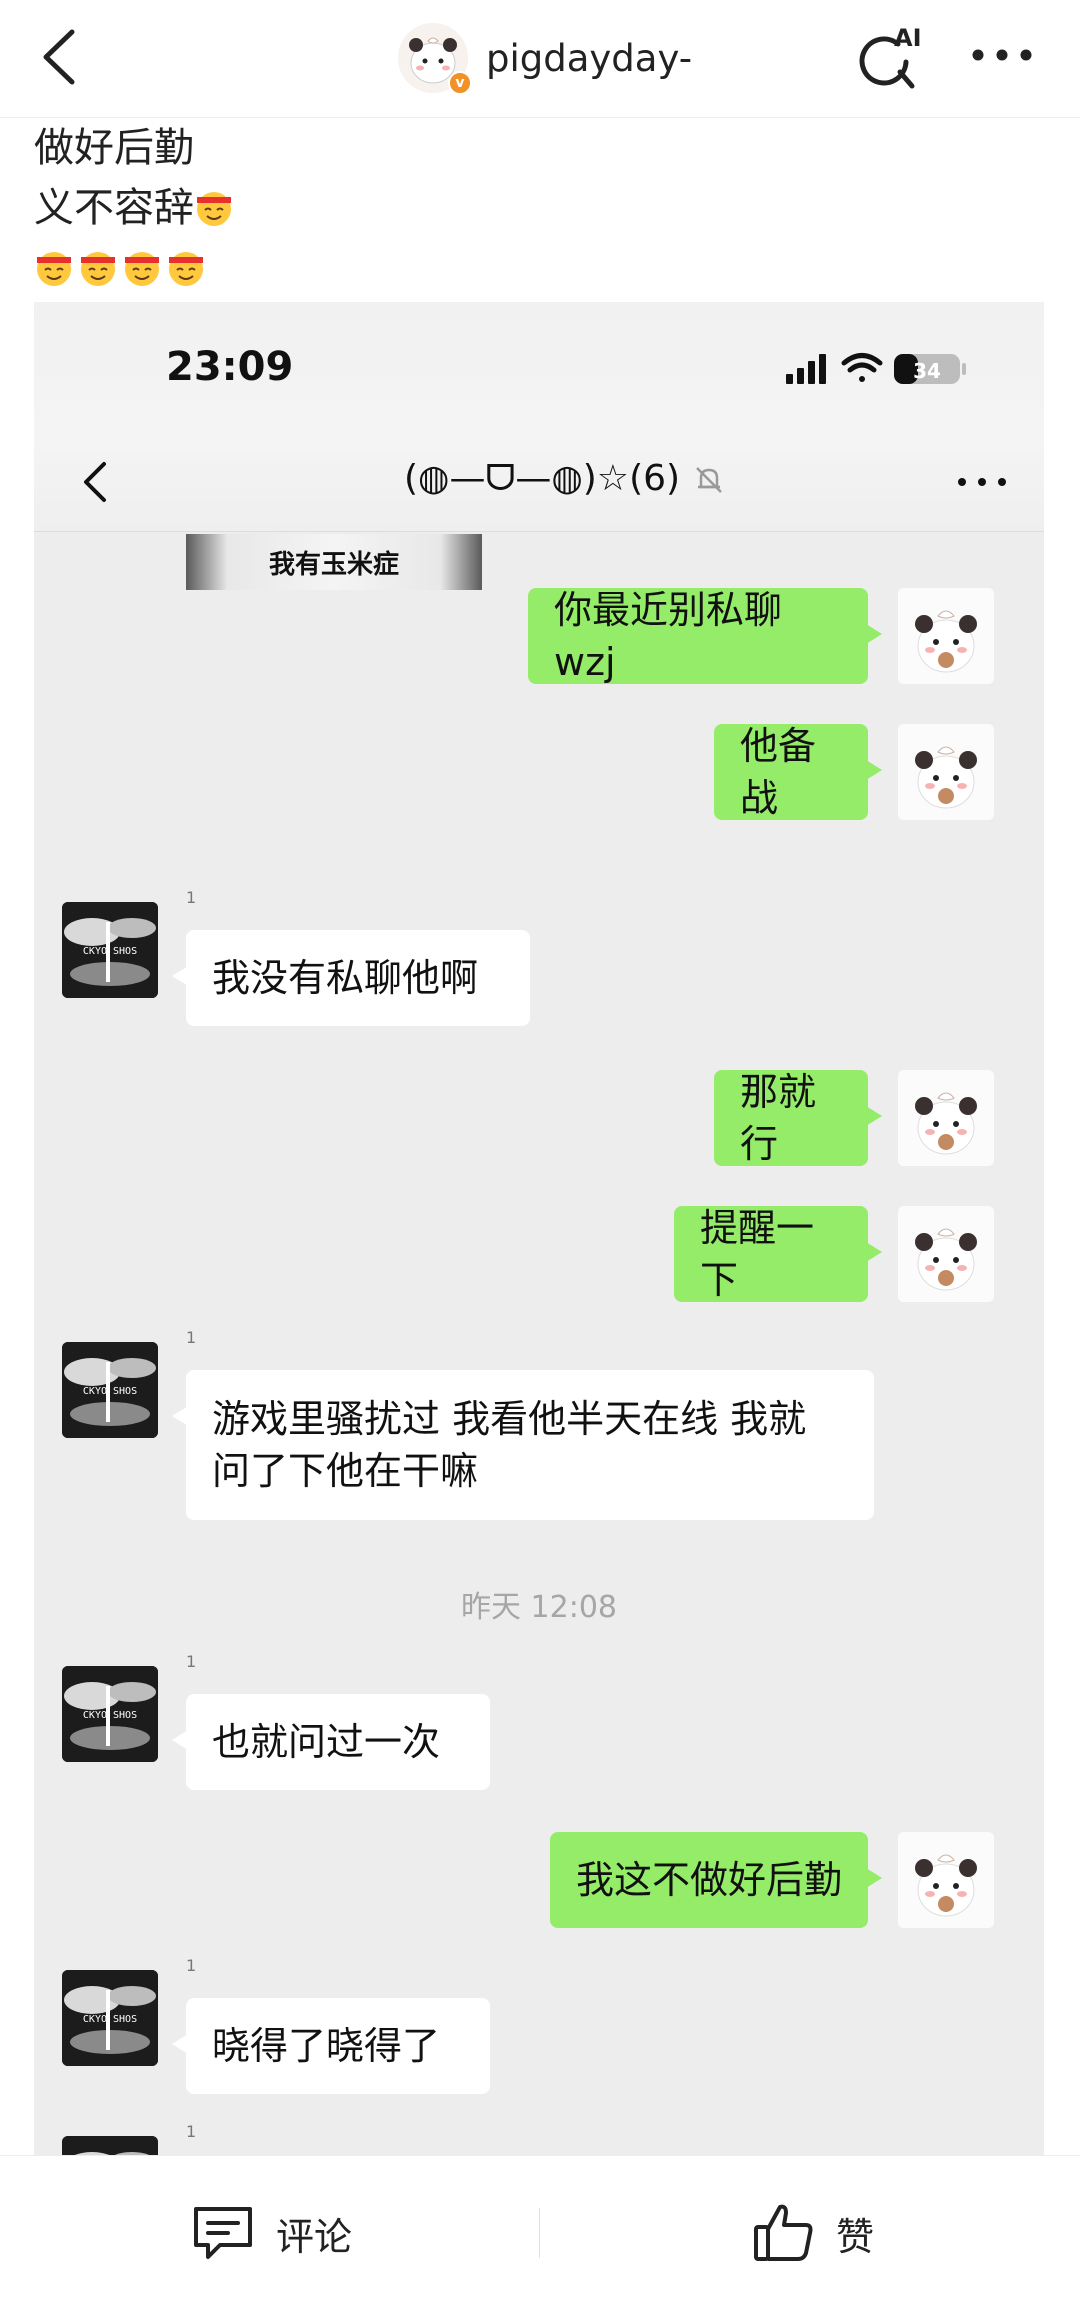 This screenshot has height=2312, width=1080. I want to click on author-avatar: v, so click(435, 59).